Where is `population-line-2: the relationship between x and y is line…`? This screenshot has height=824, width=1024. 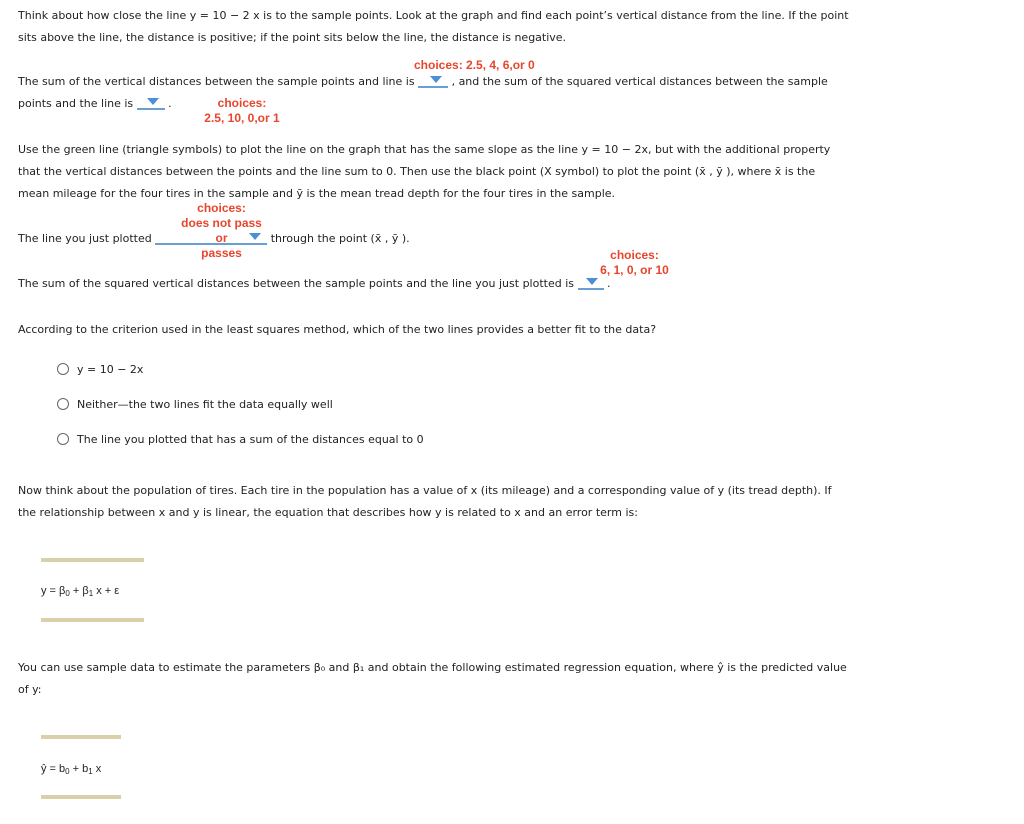
population-line-2: the relationship between x and y is line… is located at coordinates (328, 512).